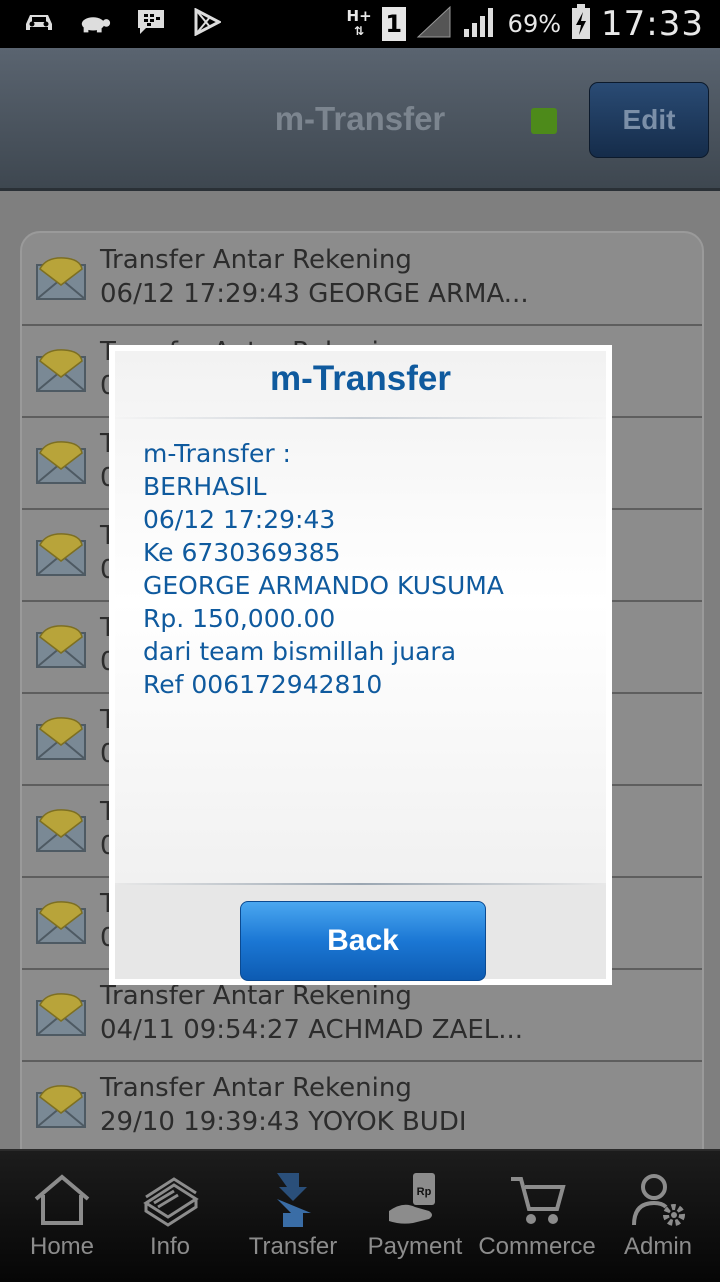 This screenshot has height=1282, width=720. What do you see at coordinates (649, 120) in the screenshot?
I see `edit-button: Edit` at bounding box center [649, 120].